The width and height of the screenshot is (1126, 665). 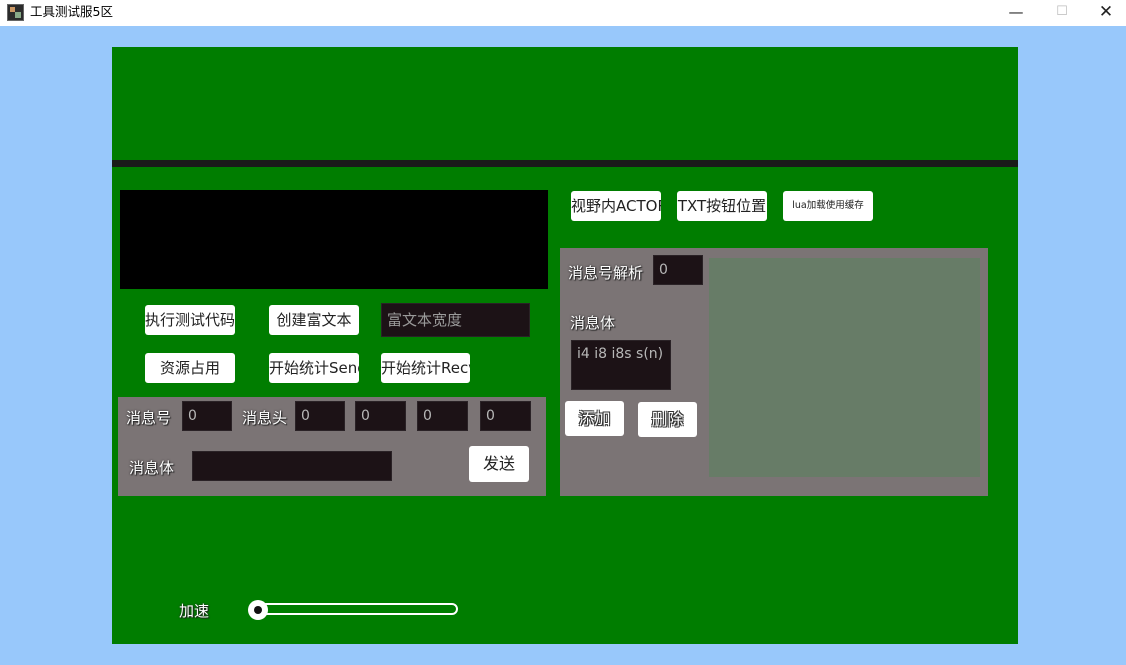 I want to click on code-output-box, so click(x=334, y=239).